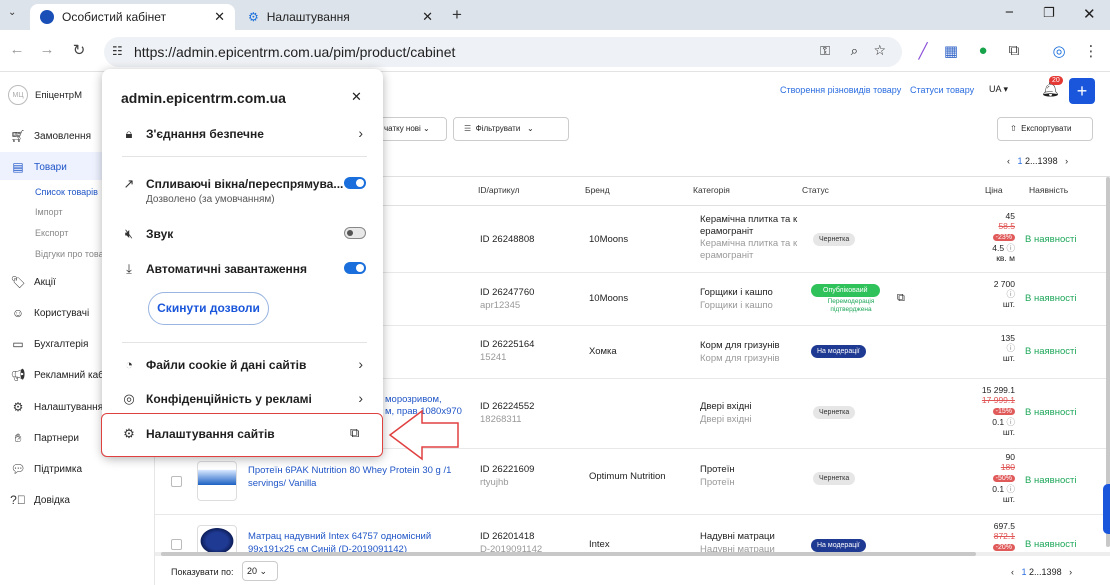 The width and height of the screenshot is (1110, 585). I want to click on extensions-puzzle-icon: ⧉, so click(1014, 50).